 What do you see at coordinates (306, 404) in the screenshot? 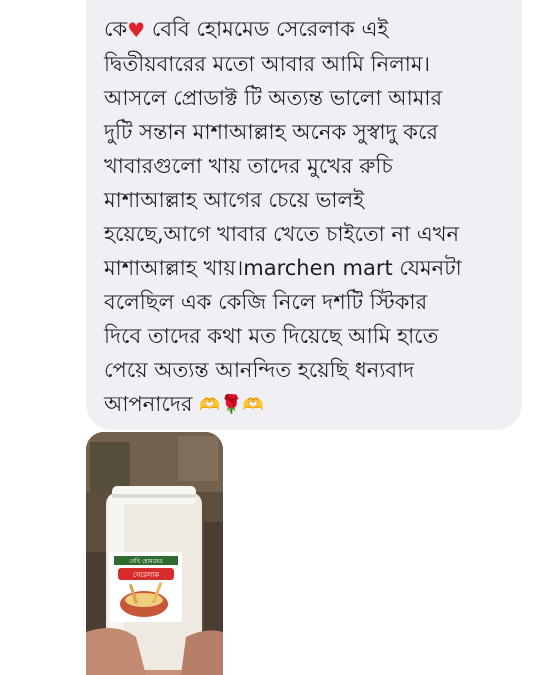
I see `message-line-12: আপনাদের 🫶🌹🫶` at bounding box center [306, 404].